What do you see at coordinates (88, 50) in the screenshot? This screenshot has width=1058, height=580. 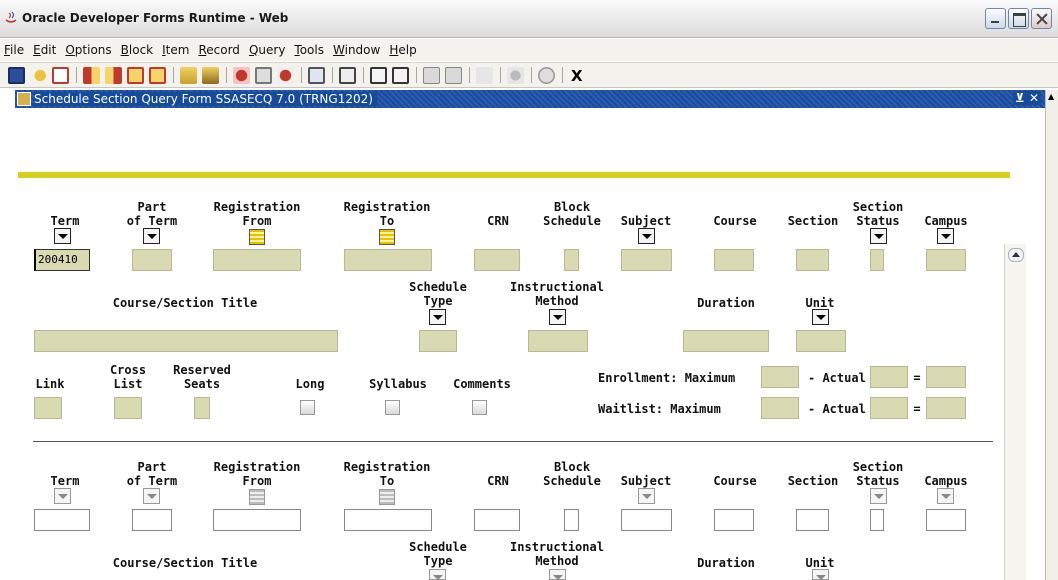 I see `menu-options: Options` at bounding box center [88, 50].